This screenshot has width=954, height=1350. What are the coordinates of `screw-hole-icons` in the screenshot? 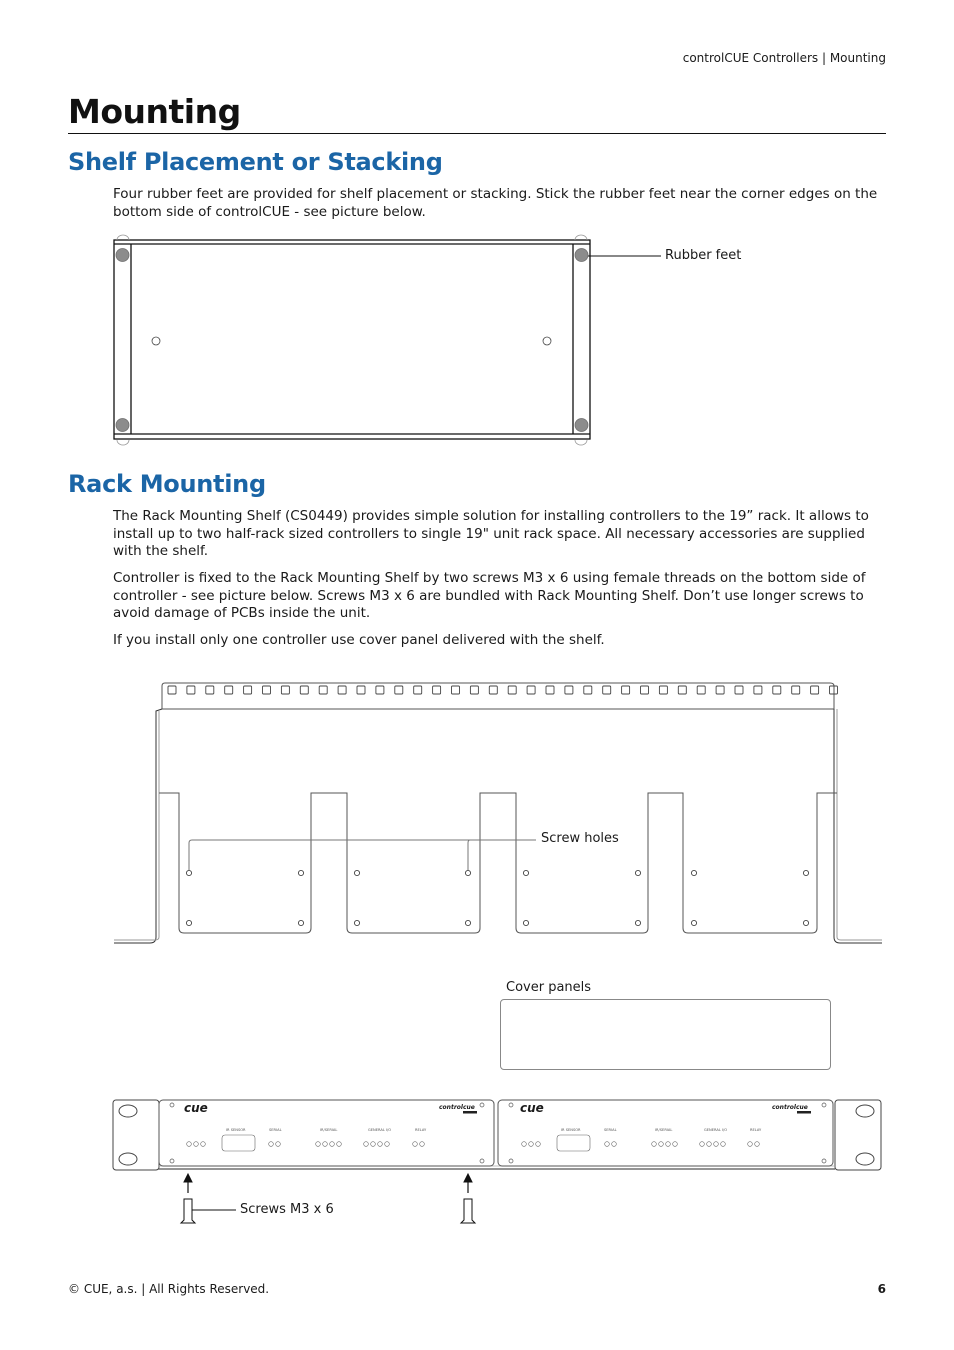 It's located at (497, 898).